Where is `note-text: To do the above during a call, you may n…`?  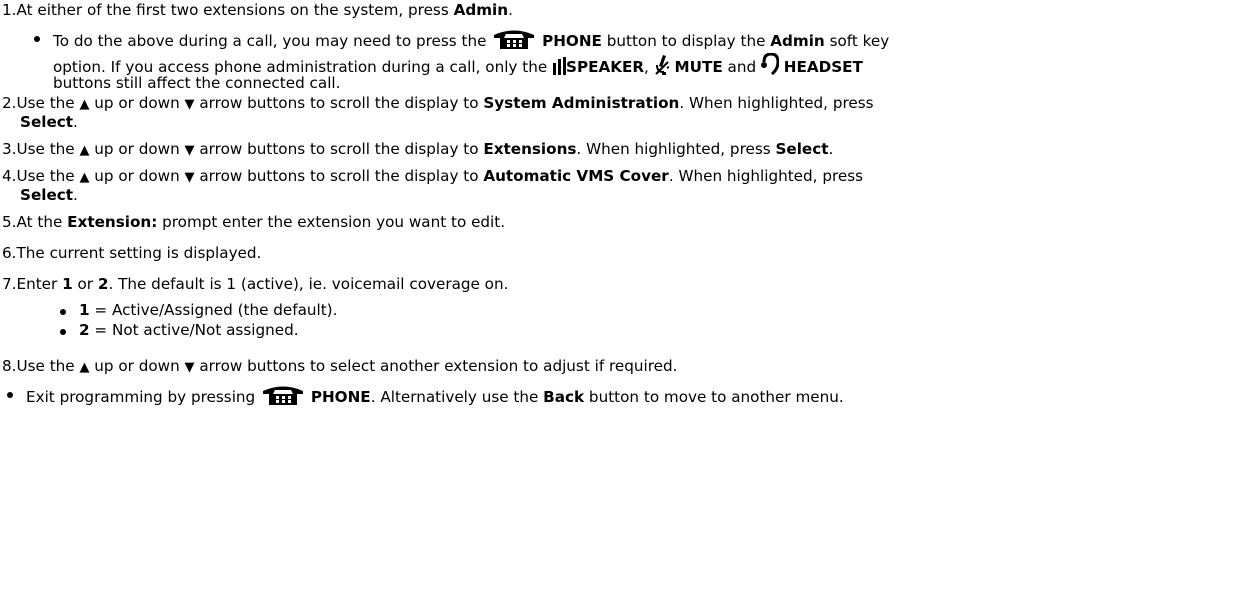
note-text: To do the above during a call, you may n… is located at coordinates (272, 41).